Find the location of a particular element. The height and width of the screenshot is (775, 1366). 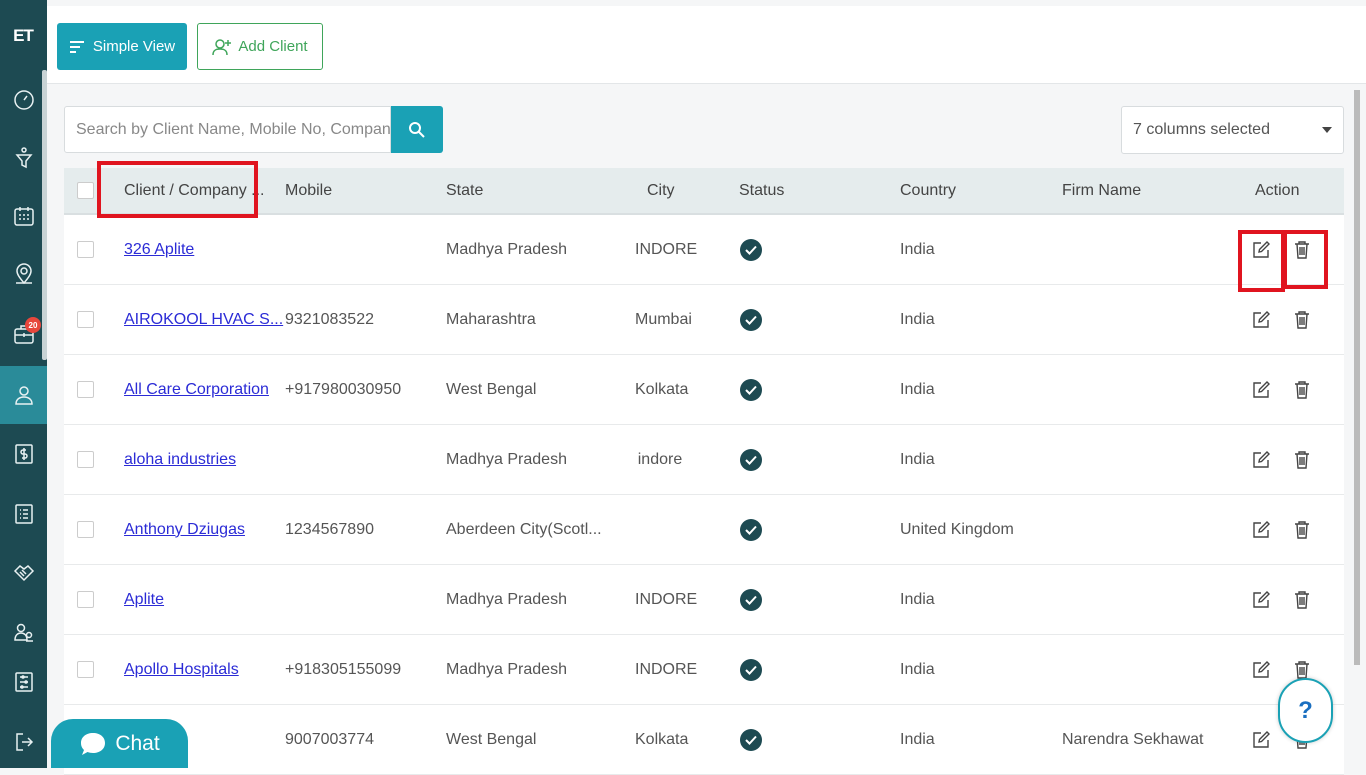

client-name-link: 326 Aplite is located at coordinates (159, 250).